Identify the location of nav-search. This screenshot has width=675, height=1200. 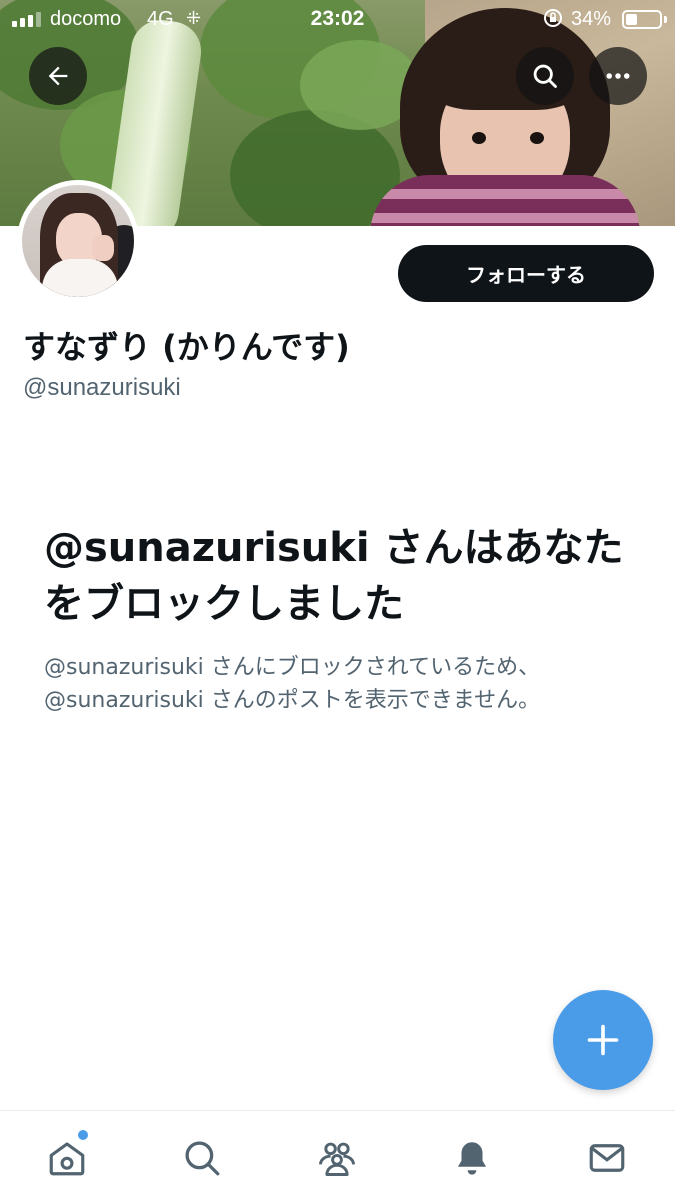
(202, 1158).